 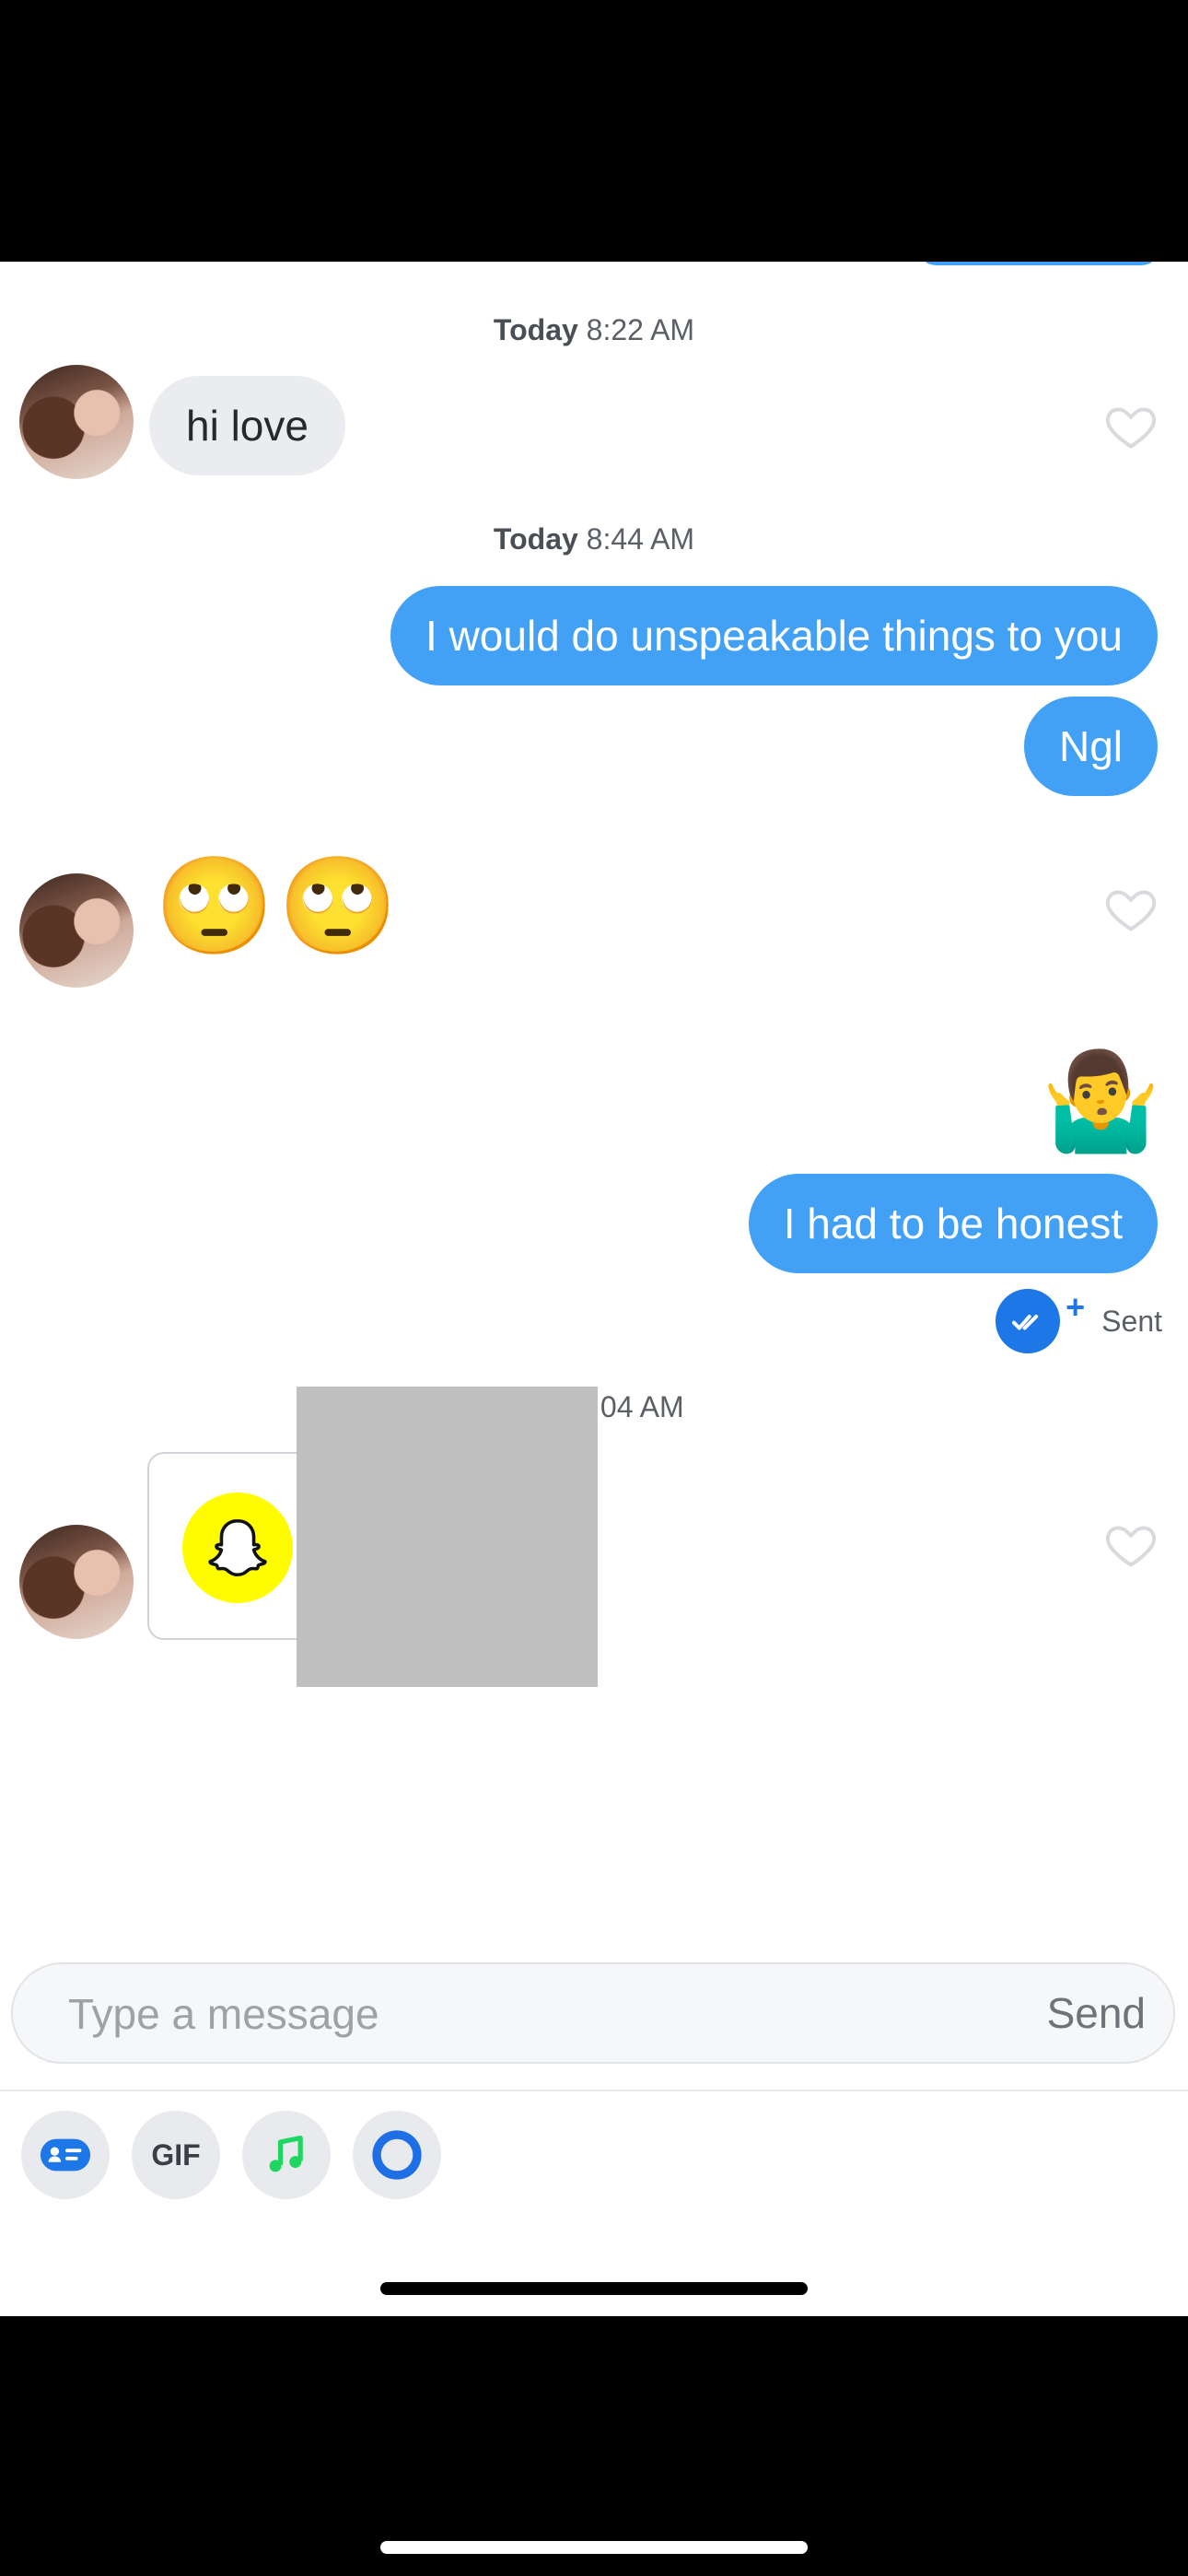 I want to click on message-input, so click(x=482, y=2014).